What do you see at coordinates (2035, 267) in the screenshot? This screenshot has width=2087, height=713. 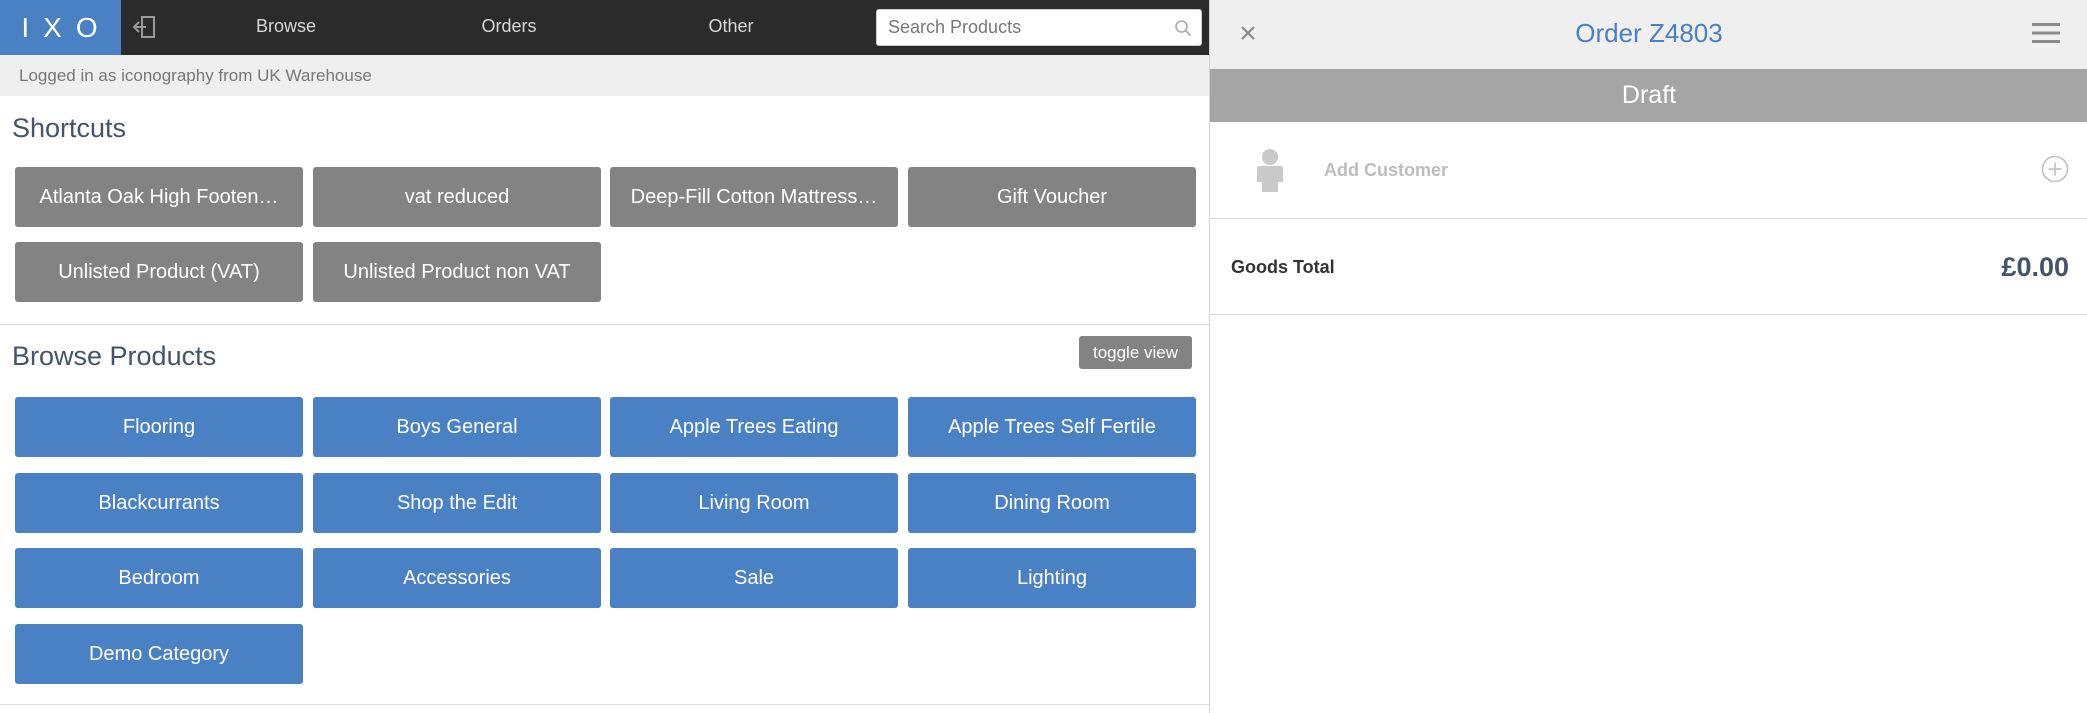 I see `goods-total-value: £0.00` at bounding box center [2035, 267].